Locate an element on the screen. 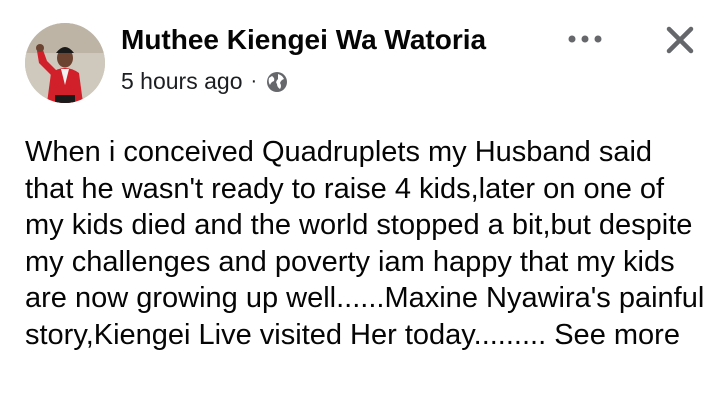 This screenshot has width=713, height=407. timestamp: 5 hours ago is located at coordinates (181, 81).